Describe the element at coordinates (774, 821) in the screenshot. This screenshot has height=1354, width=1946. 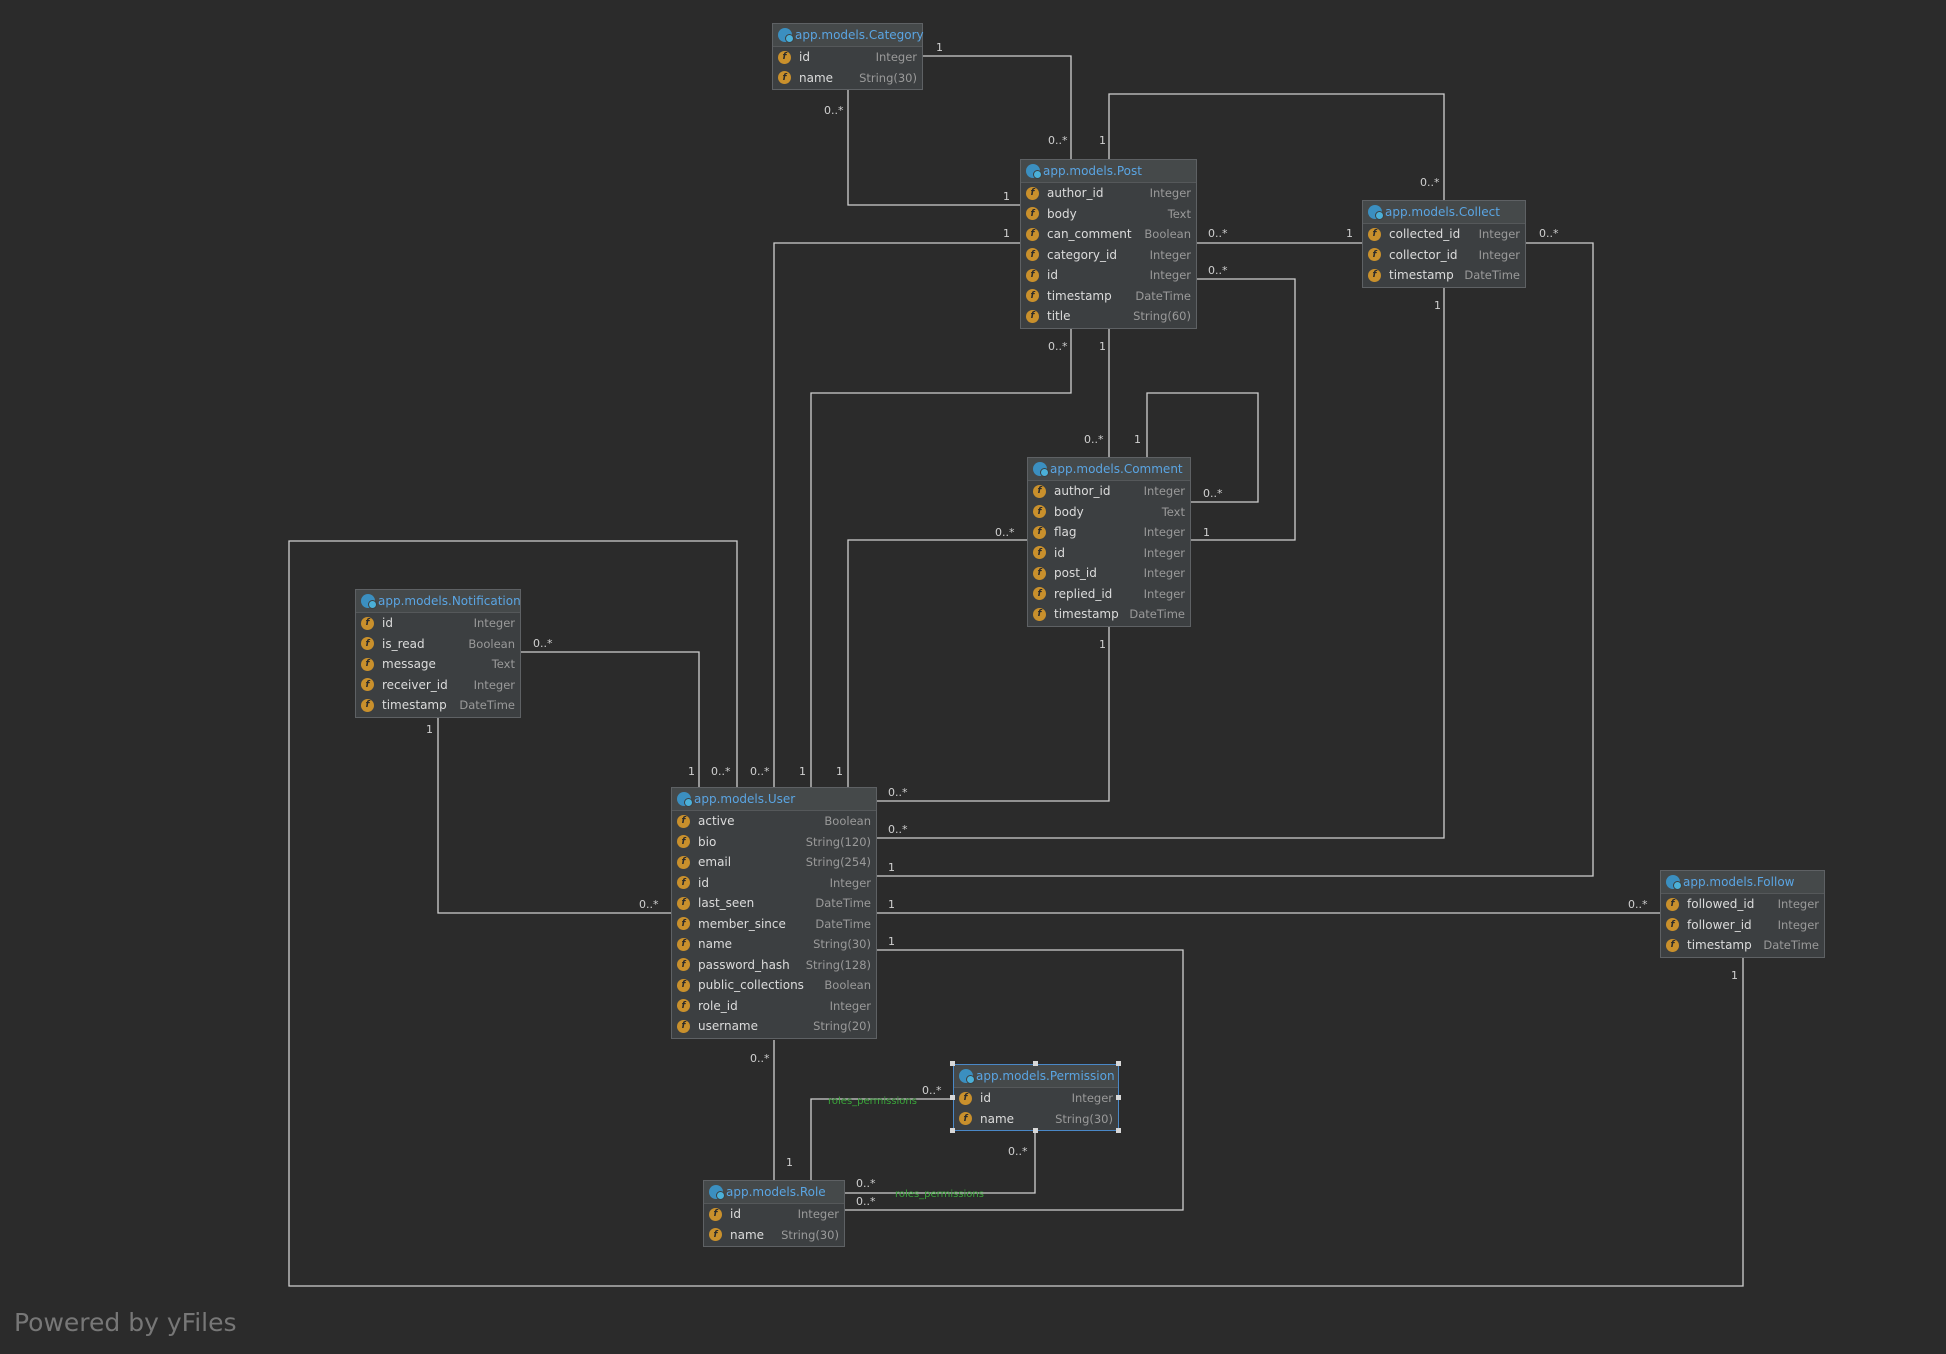
I see `field-row: f active Boolean` at that location.